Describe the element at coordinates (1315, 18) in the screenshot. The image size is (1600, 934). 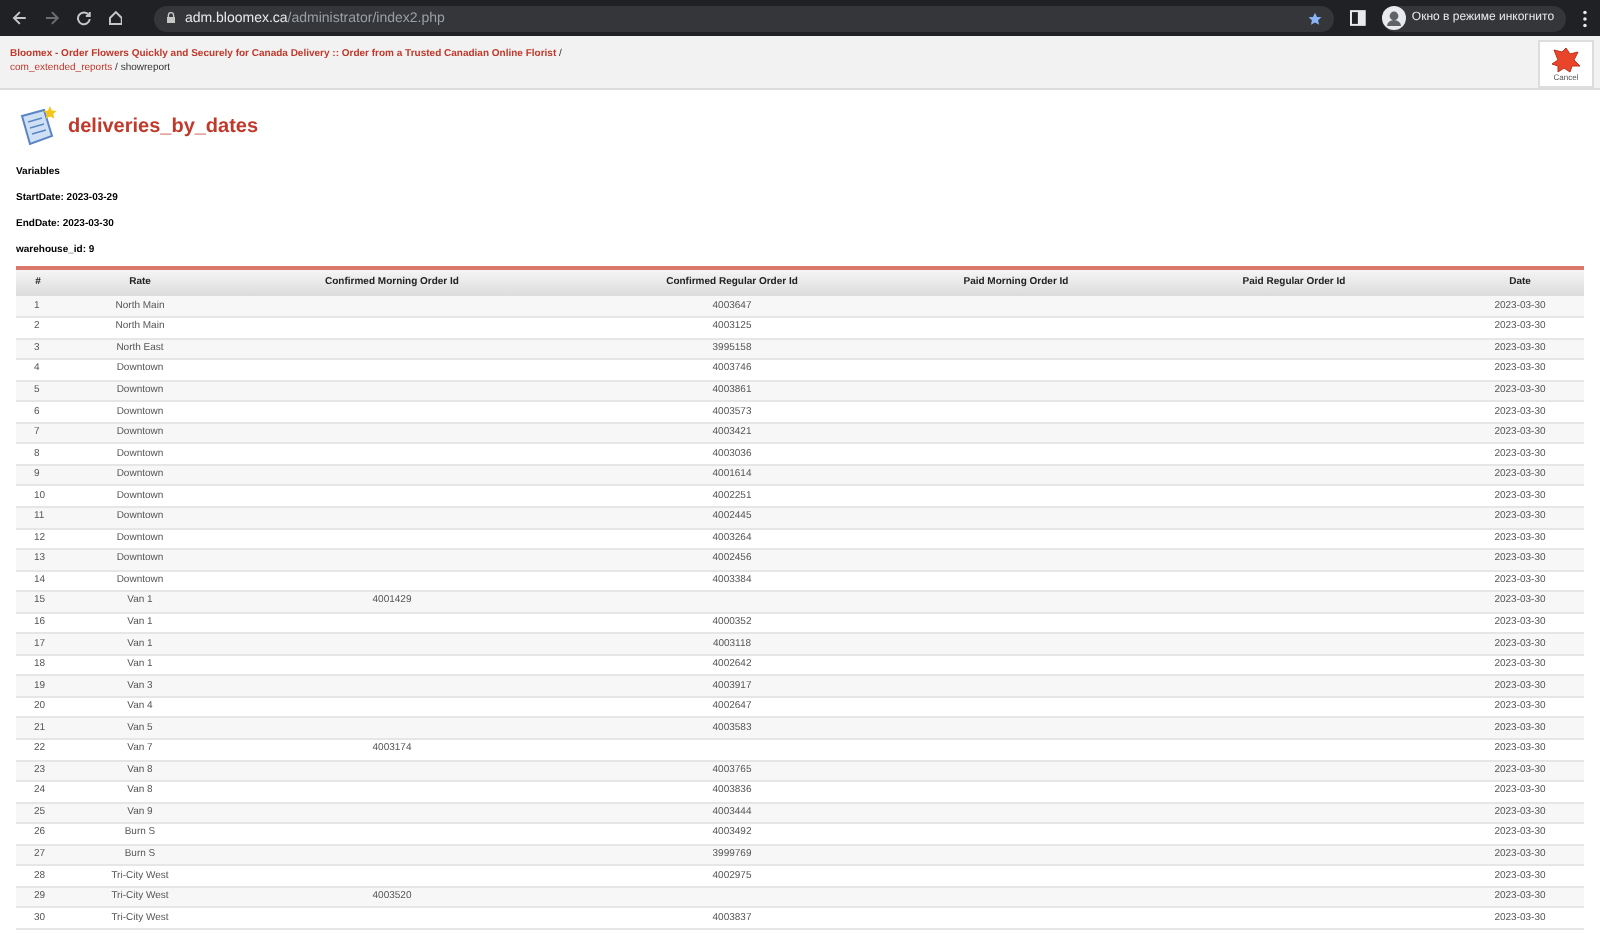
I see `star-icon` at that location.